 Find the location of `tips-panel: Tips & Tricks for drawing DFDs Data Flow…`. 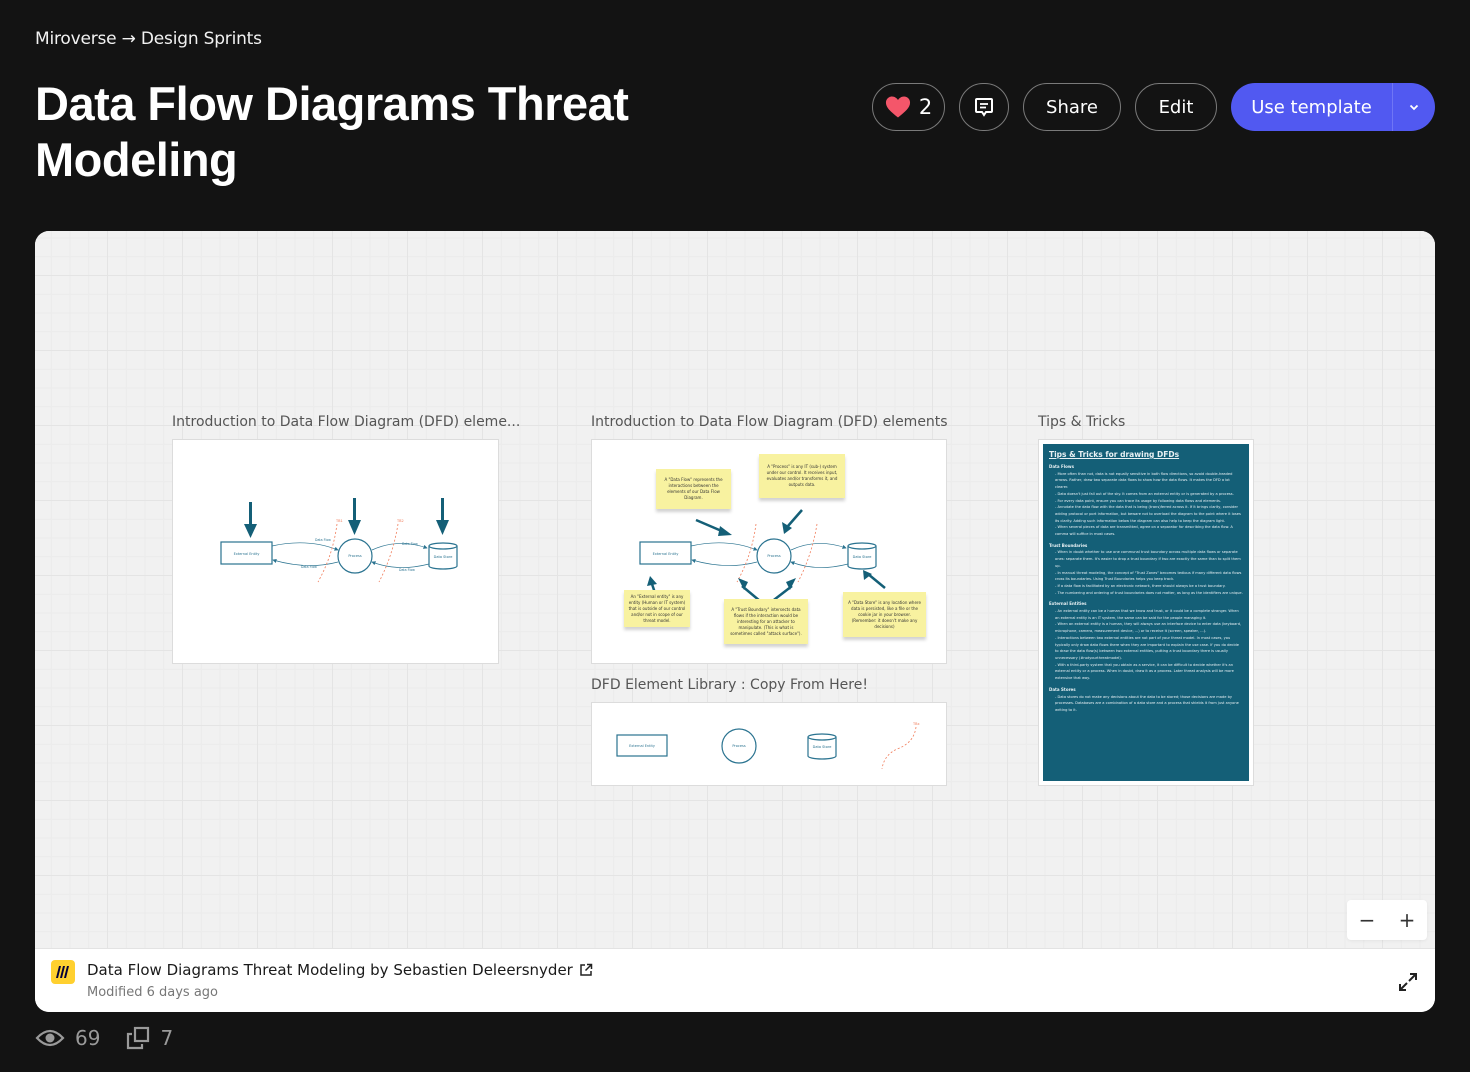

tips-panel: Tips & Tricks for drawing DFDs Data Flow… is located at coordinates (1146, 612).